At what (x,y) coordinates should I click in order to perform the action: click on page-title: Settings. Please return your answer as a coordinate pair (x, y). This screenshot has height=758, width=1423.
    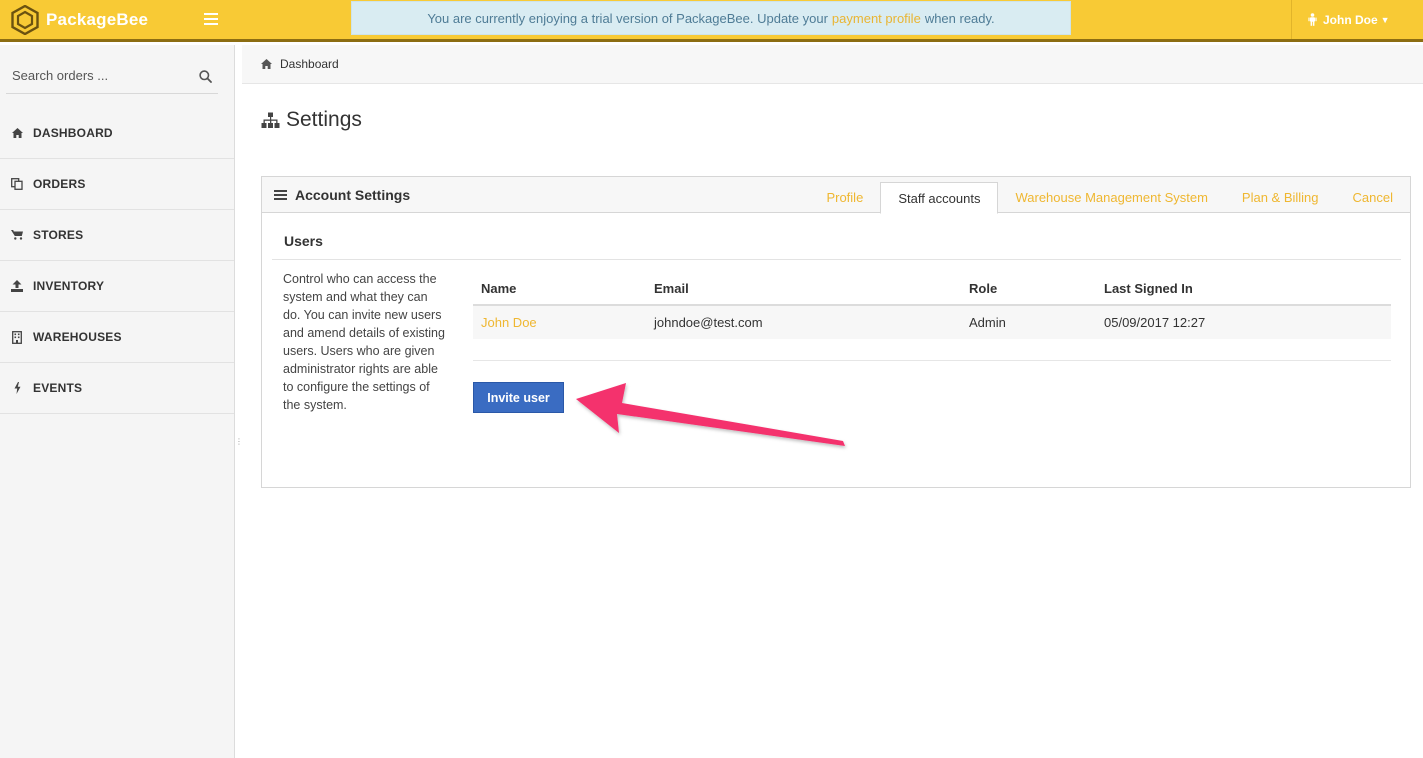
    Looking at the image, I should click on (311, 120).